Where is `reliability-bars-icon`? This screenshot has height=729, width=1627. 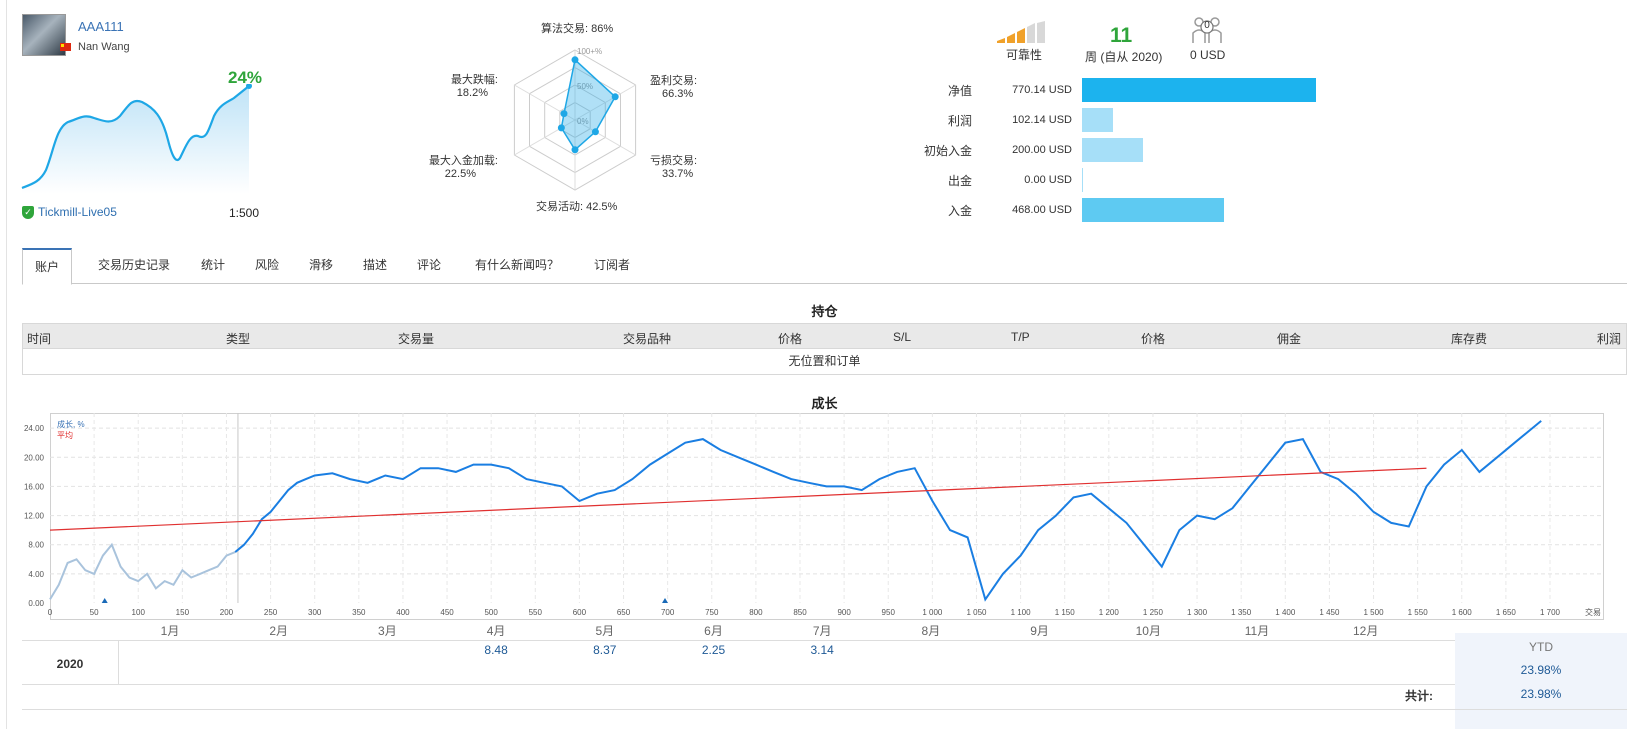 reliability-bars-icon is located at coordinates (1021, 32).